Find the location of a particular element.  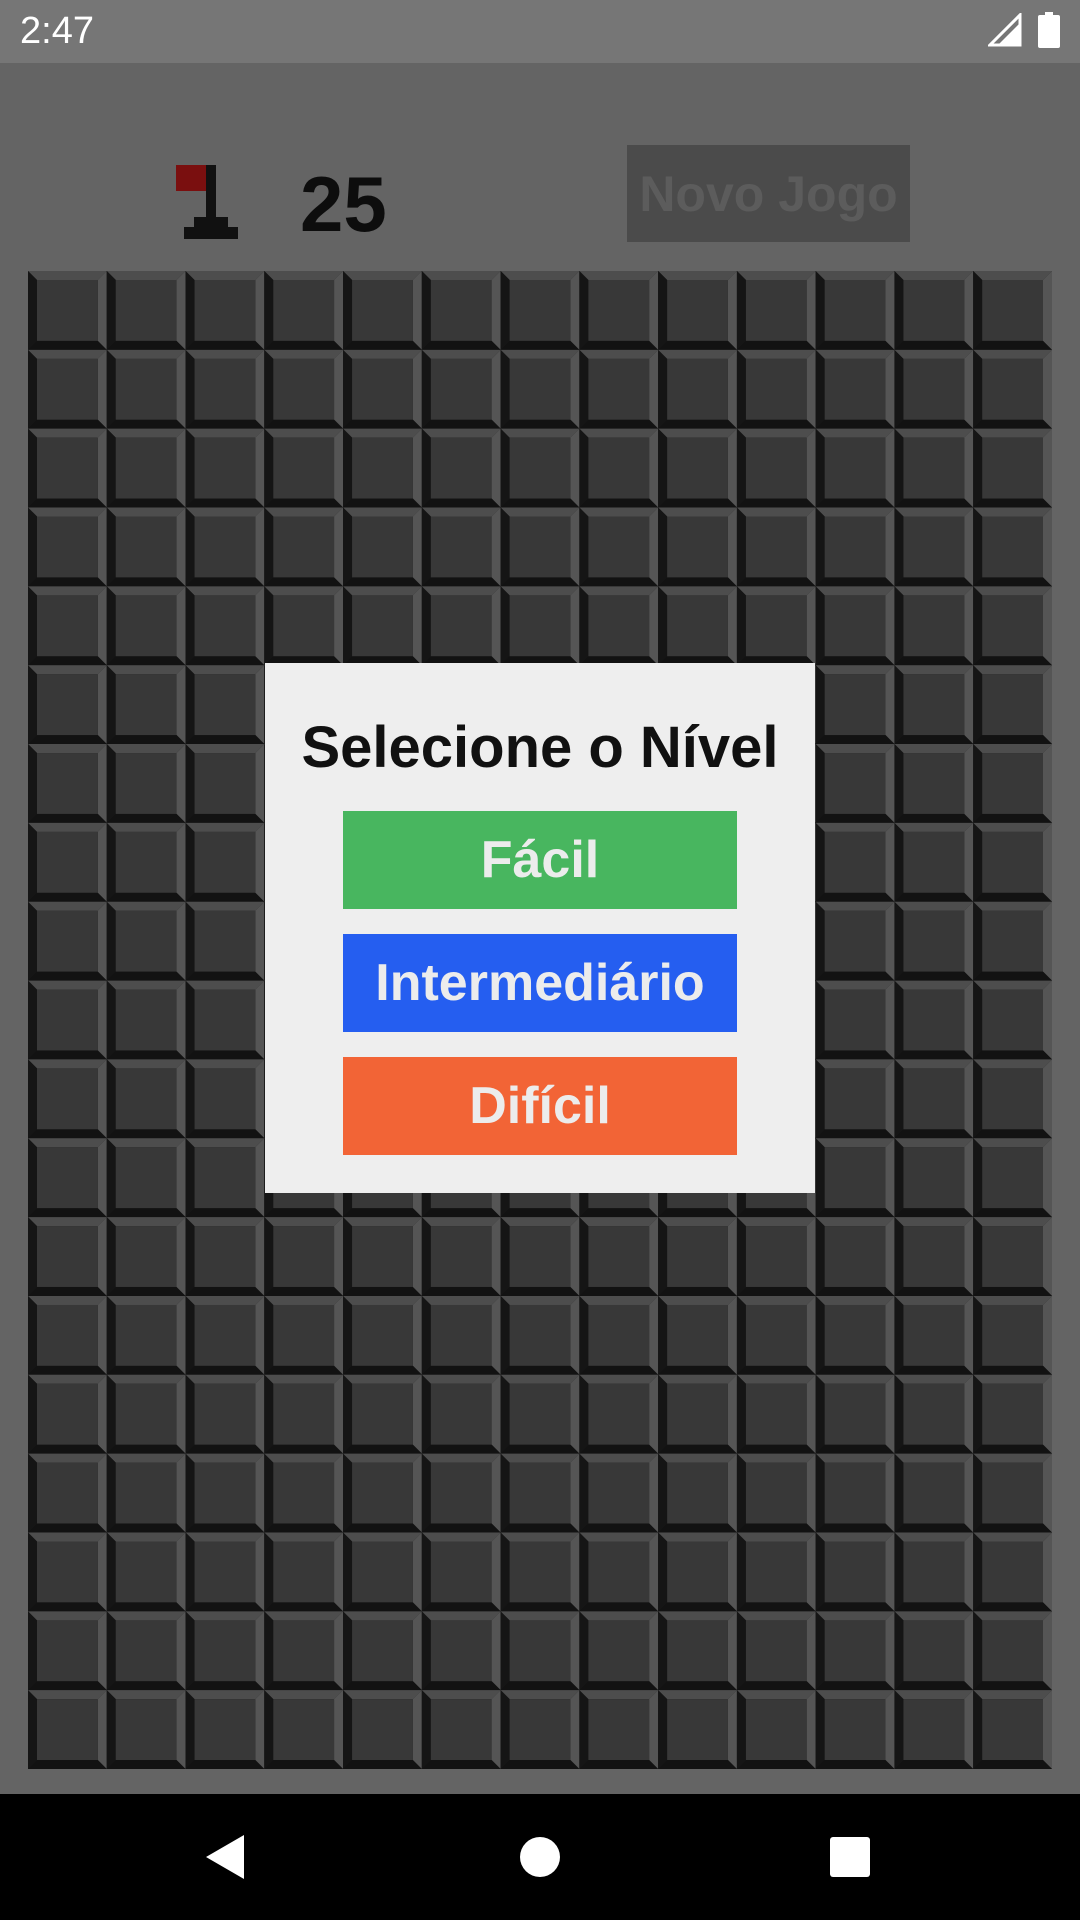

dialog-title: Selecione o Nível is located at coordinates (540, 747).